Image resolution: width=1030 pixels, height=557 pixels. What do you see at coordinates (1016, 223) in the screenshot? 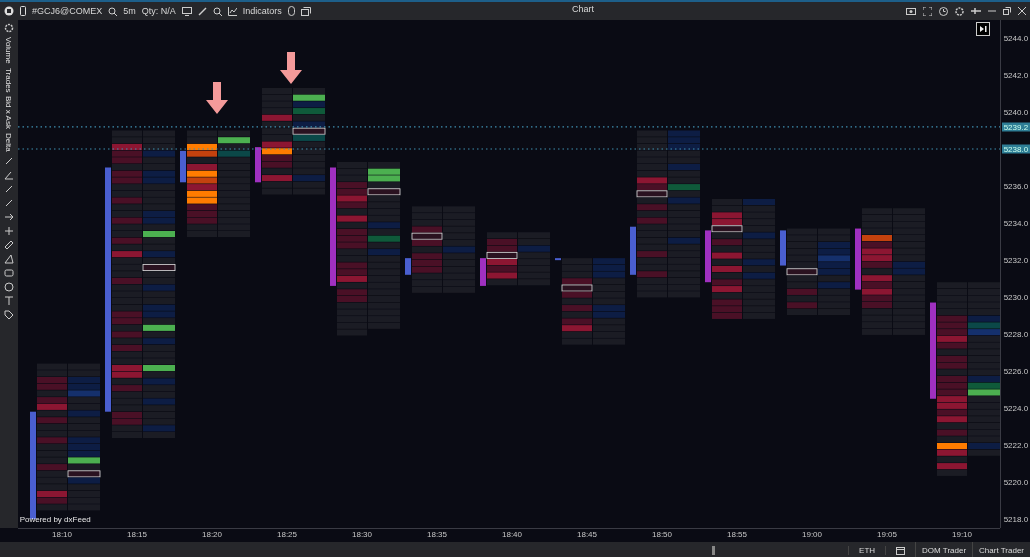
I see `price-label: 5234.0` at bounding box center [1016, 223].